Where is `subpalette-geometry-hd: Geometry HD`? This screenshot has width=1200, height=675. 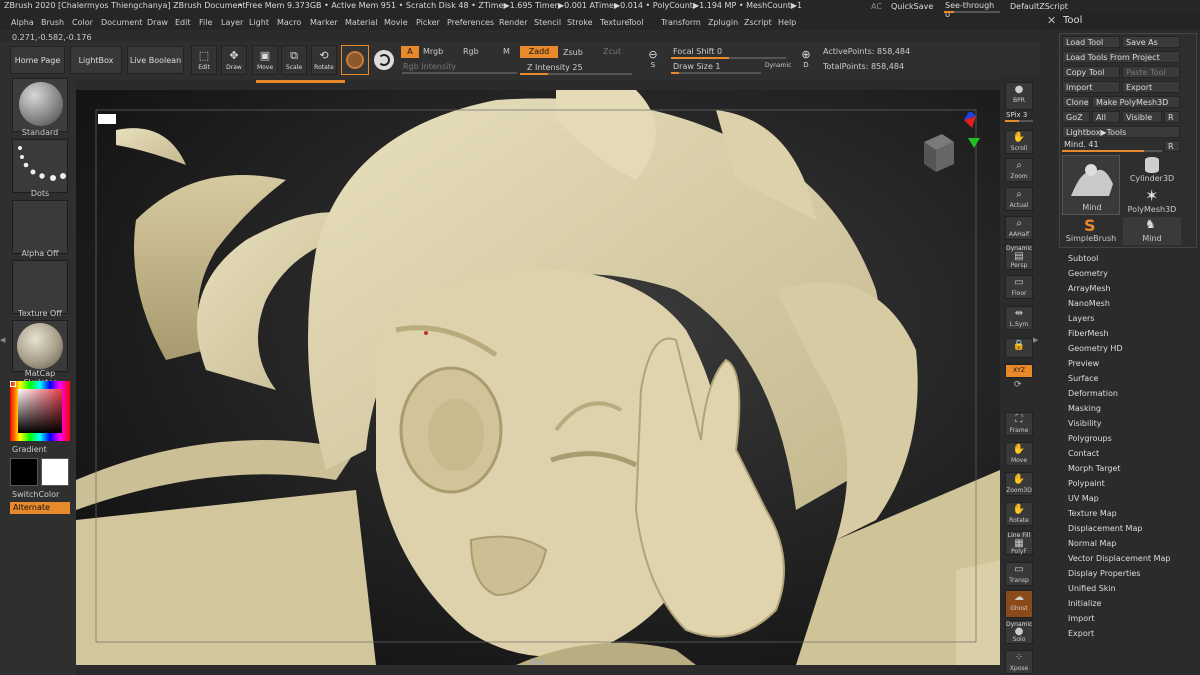
subpalette-geometry-hd: Geometry HD is located at coordinates (1095, 348).